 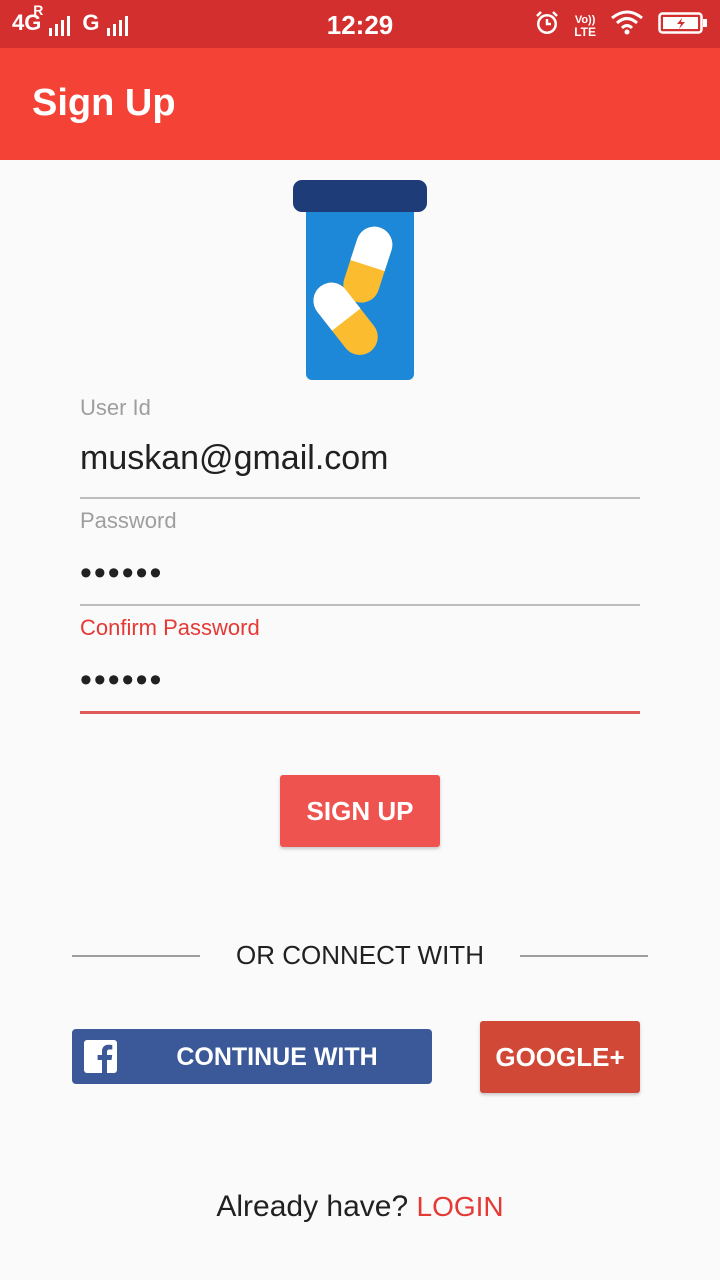 I want to click on password-field: Password ••••••, so click(x=360, y=557).